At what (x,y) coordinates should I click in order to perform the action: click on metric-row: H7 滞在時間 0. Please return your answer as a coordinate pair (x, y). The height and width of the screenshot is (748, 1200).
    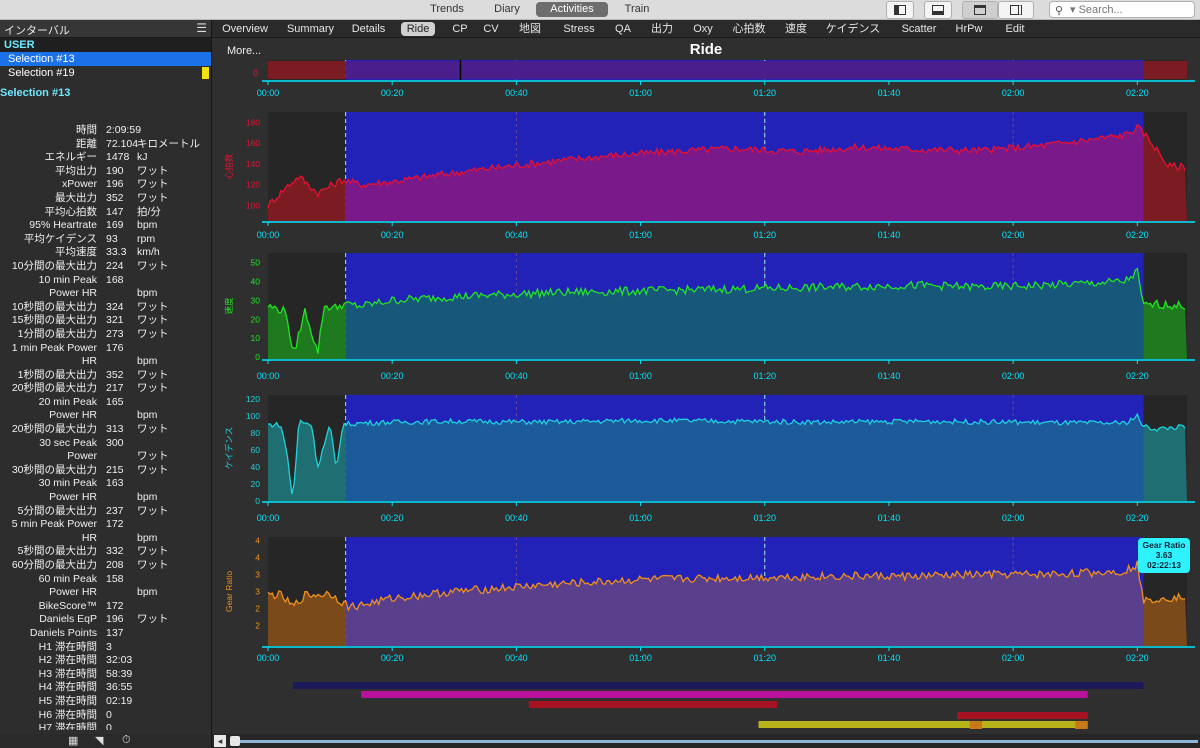
    Looking at the image, I should click on (105, 726).